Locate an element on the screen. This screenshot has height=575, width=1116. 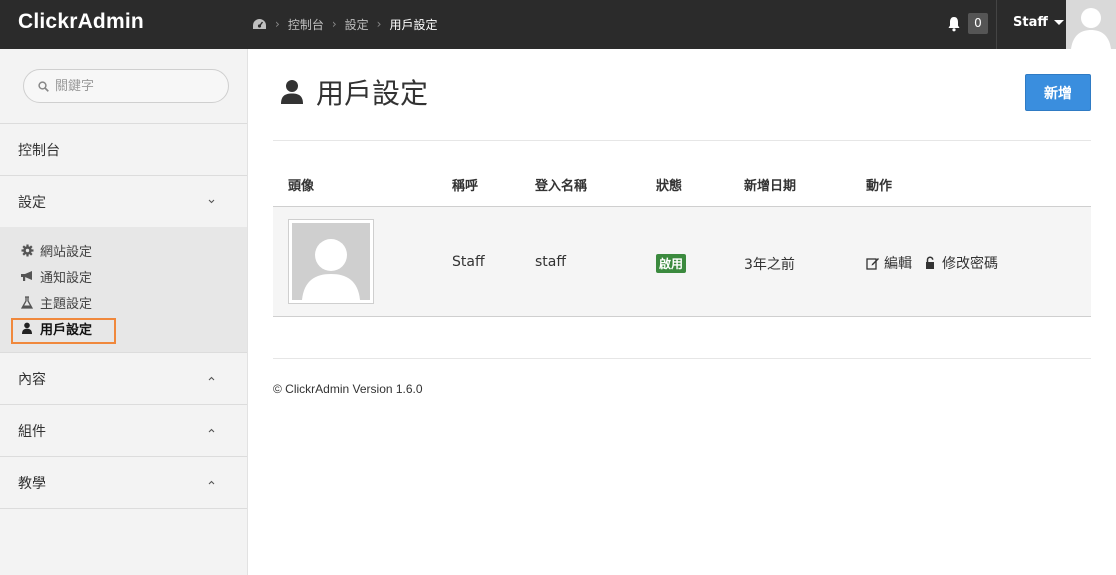
sidebar-item-label: 設定 is located at coordinates (32, 203).